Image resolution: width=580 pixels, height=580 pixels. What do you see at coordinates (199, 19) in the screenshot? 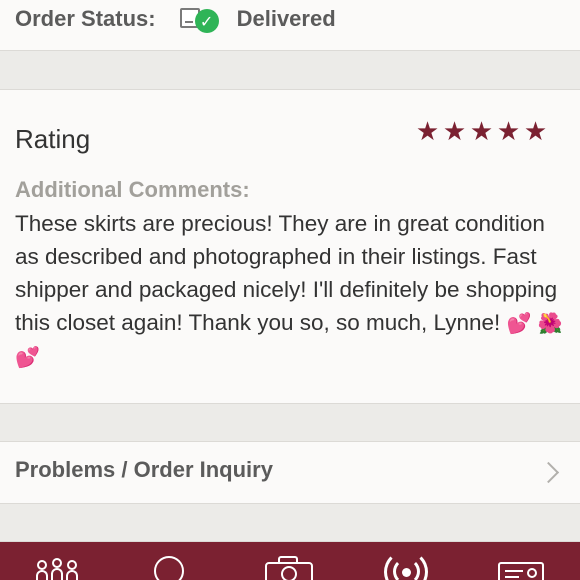
I see `document-check-icon: ✓` at bounding box center [199, 19].